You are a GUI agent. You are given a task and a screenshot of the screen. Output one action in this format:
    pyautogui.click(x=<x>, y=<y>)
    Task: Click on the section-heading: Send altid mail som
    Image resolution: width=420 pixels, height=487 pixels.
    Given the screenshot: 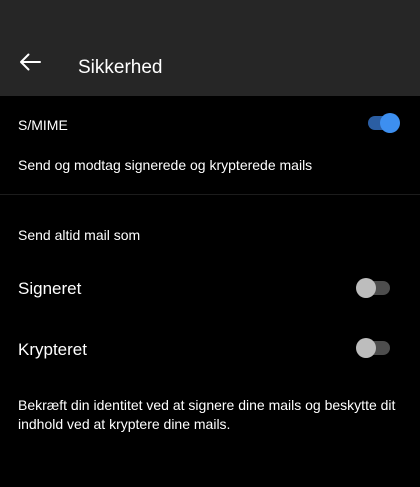 What is the action you would take?
    pyautogui.click(x=79, y=235)
    